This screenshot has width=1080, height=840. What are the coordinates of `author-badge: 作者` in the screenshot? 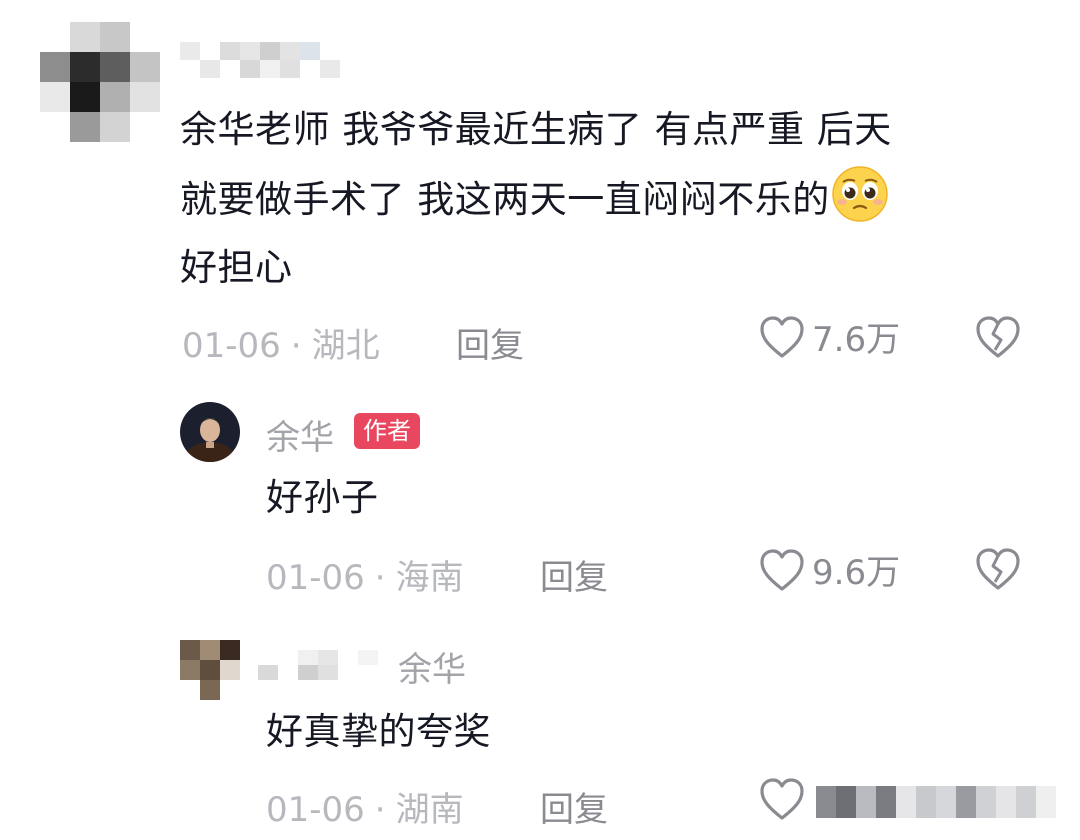 It's located at (387, 431).